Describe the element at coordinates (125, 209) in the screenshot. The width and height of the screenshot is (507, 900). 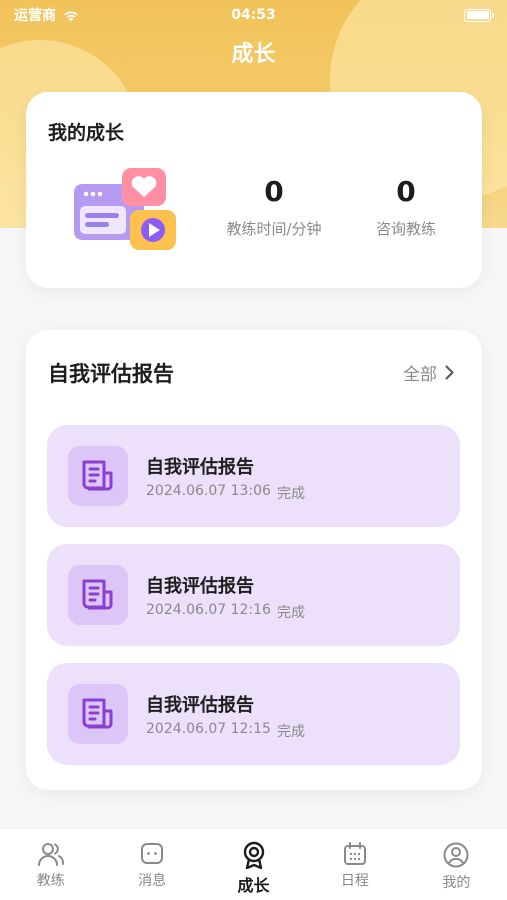
I see `growth-illustration-icon` at that location.